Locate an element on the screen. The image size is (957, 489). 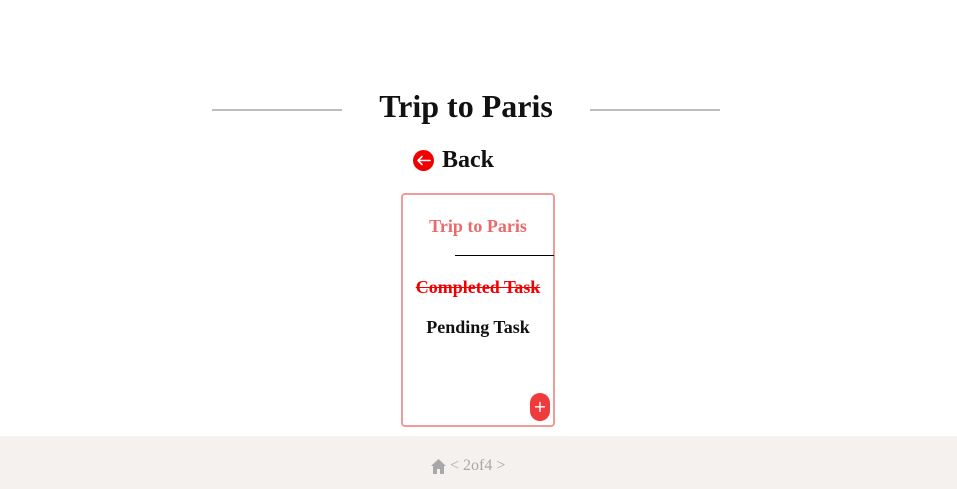
plus-icon: + is located at coordinates (540, 406).